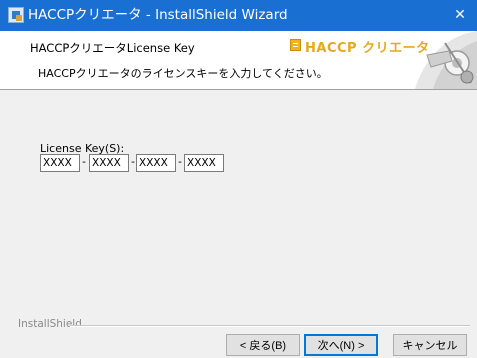  Describe the element at coordinates (437, 60) in the screenshot. I see `header-decoration-graphic` at that location.